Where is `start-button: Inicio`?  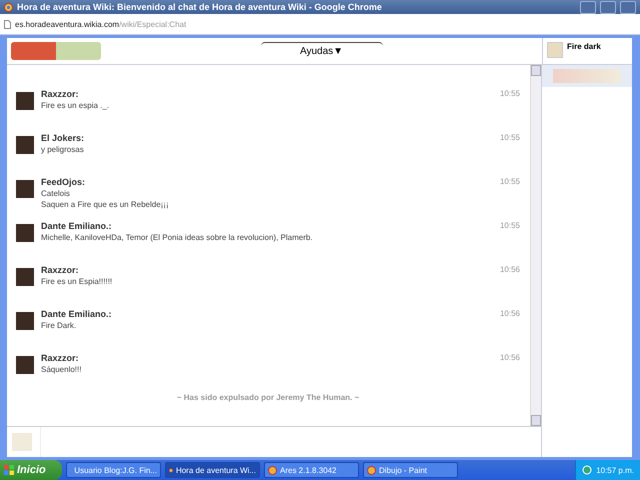 start-button: Inicio is located at coordinates (31, 470).